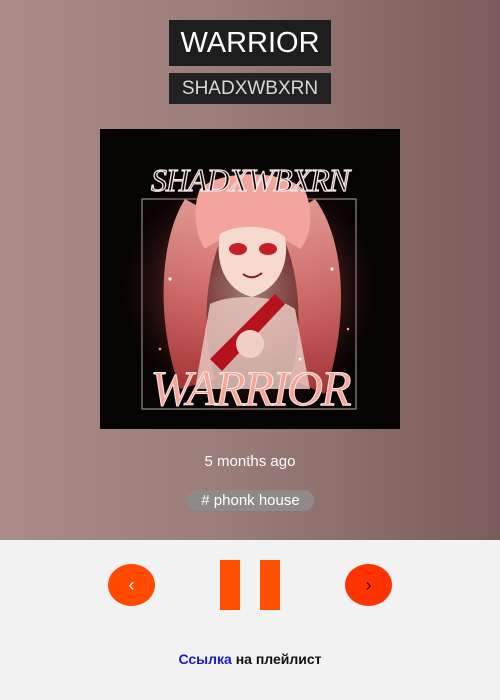 This screenshot has width=500, height=700. I want to click on pause-button, so click(250, 585).